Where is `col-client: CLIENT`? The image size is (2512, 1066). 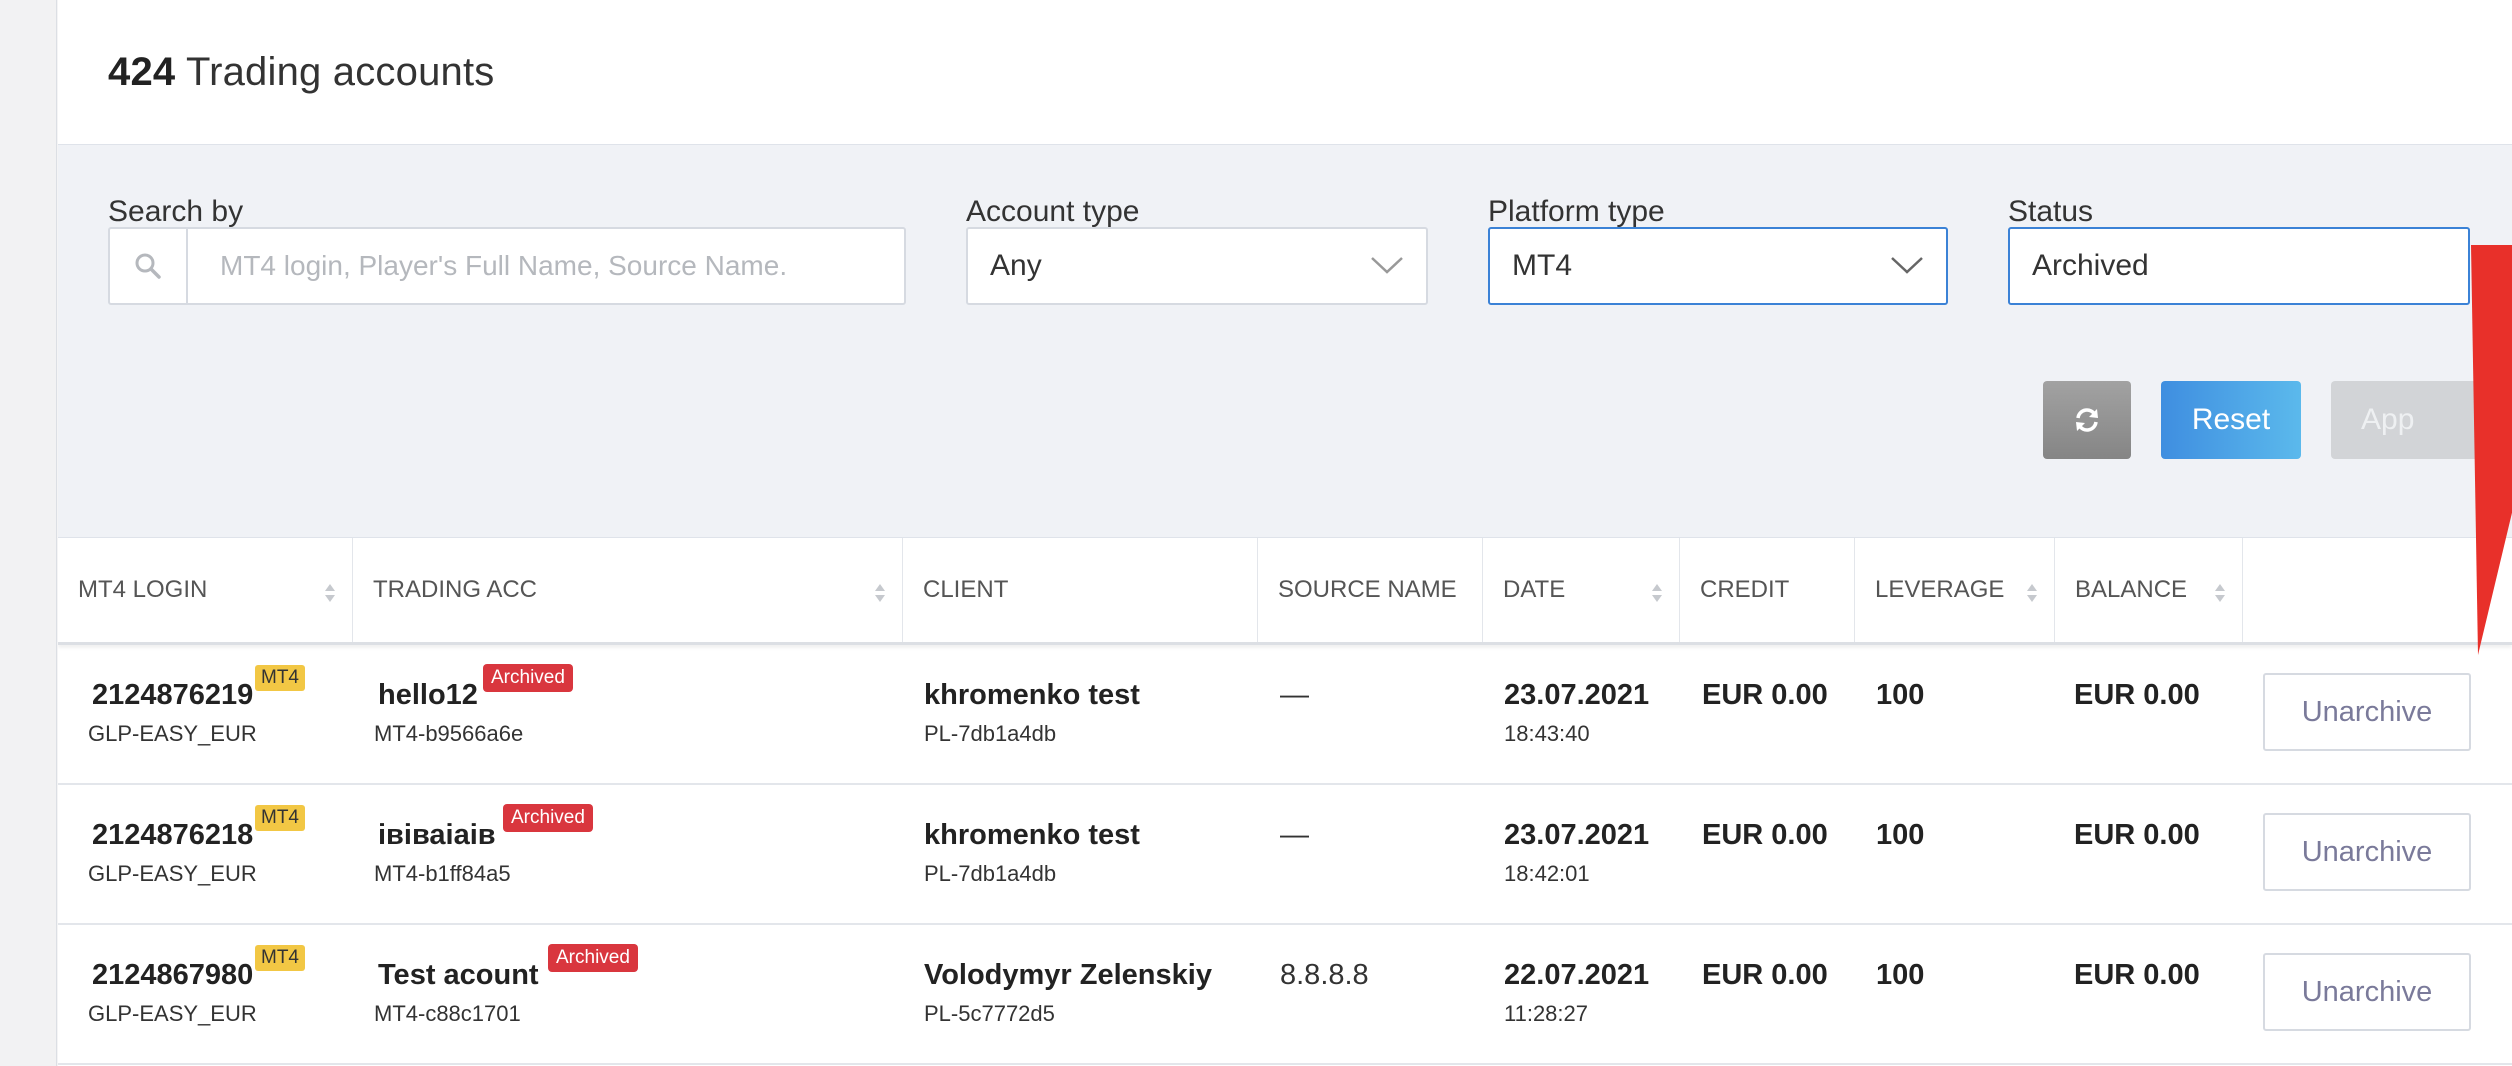 col-client: CLIENT is located at coordinates (1080, 590).